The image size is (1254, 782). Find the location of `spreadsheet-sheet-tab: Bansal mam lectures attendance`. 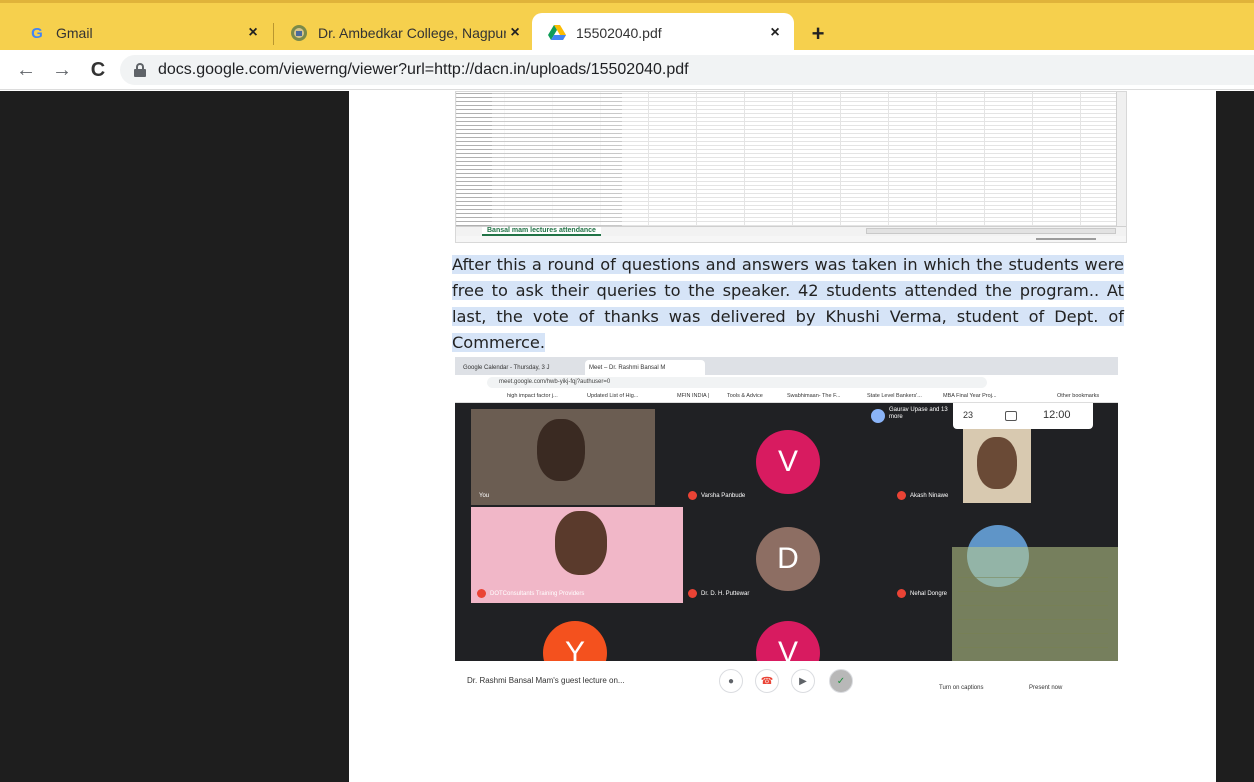

spreadsheet-sheet-tab: Bansal mam lectures attendance is located at coordinates (541, 231).